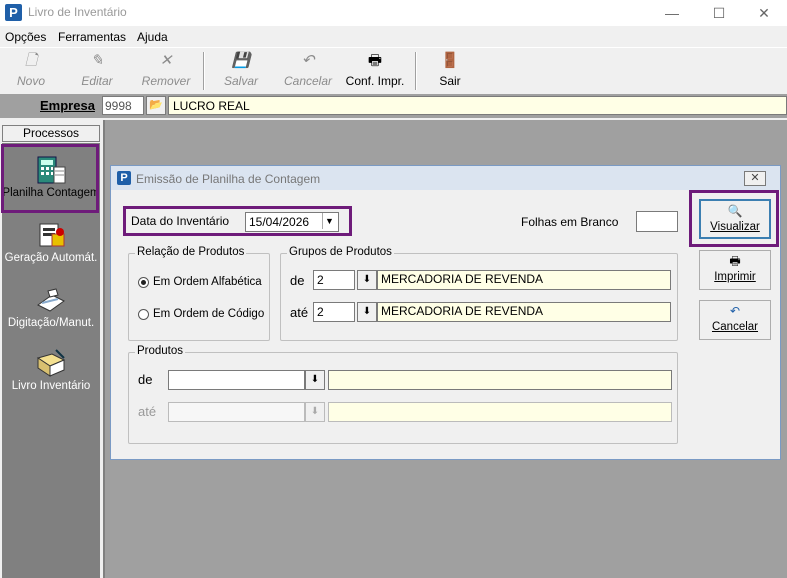 The height and width of the screenshot is (578, 787). I want to click on grupos-de-label: de, so click(297, 280).